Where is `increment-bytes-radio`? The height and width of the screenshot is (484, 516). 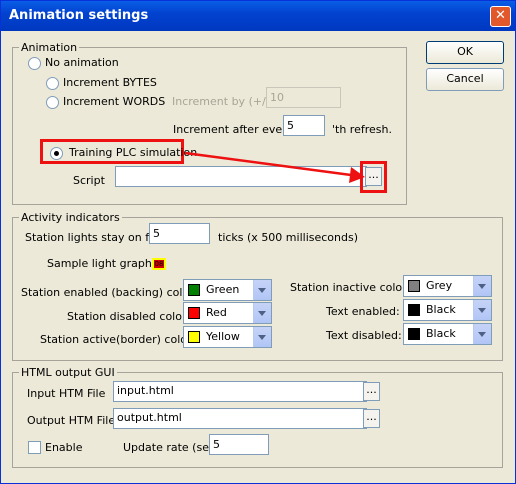 increment-bytes-radio is located at coordinates (52, 83).